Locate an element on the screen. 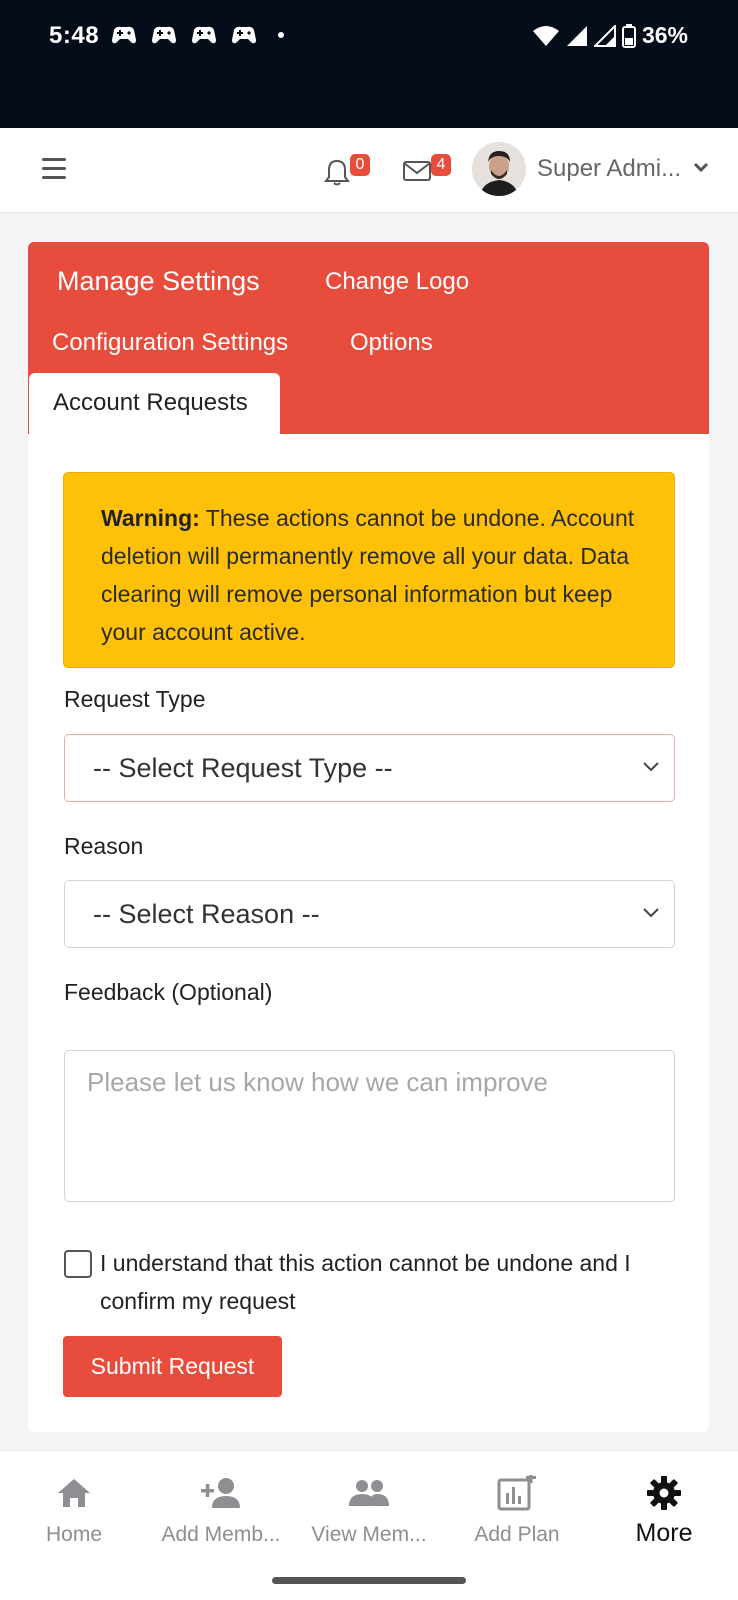 Image resolution: width=738 pixels, height=1600 pixels. home-icon is located at coordinates (74, 1493).